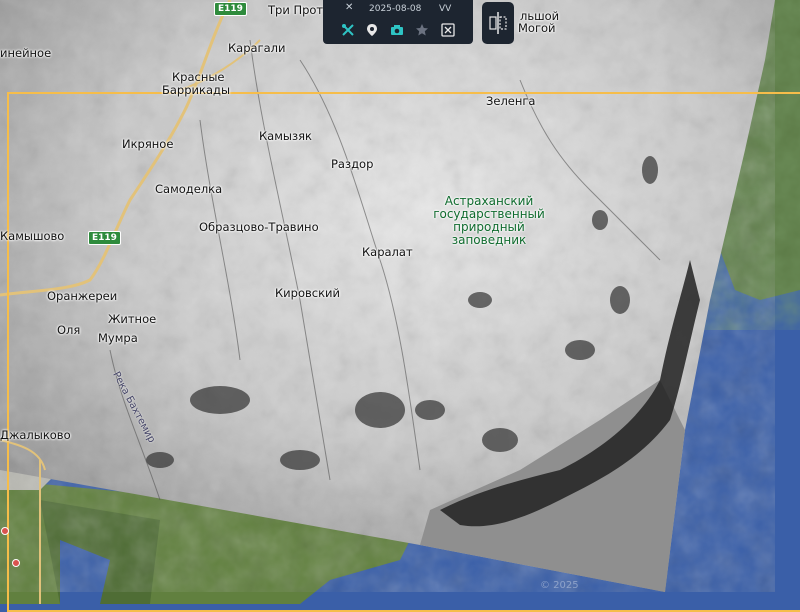 The height and width of the screenshot is (612, 800). I want to click on label-kamyshovo: Камышово, so click(32, 236).